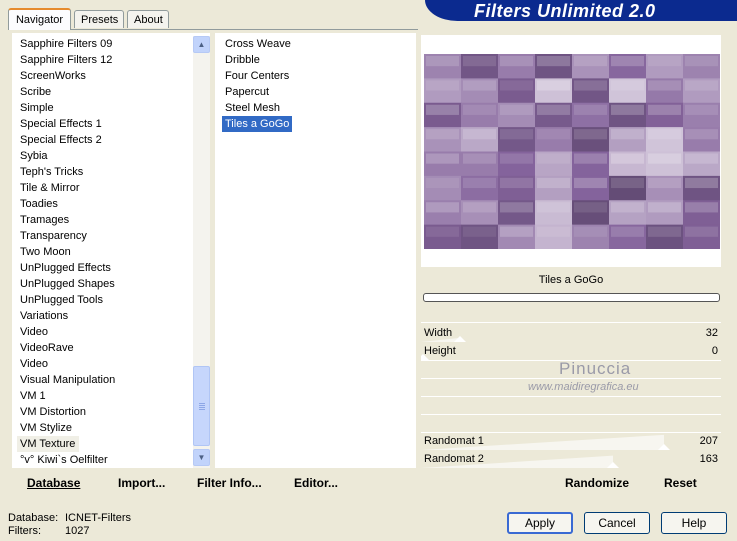 The image size is (737, 541). What do you see at coordinates (104, 396) in the screenshot?
I see `category-item: VM 1` at bounding box center [104, 396].